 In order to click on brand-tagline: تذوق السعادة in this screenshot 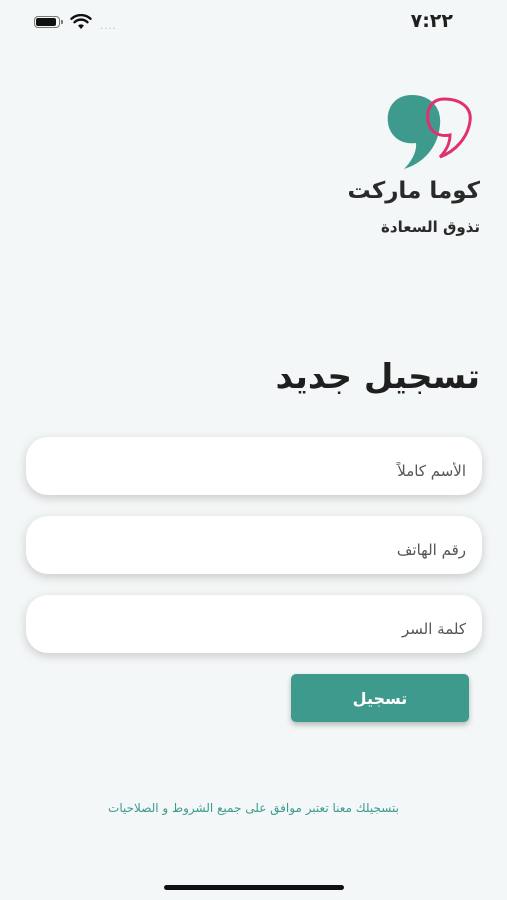, I will do `click(430, 227)`.